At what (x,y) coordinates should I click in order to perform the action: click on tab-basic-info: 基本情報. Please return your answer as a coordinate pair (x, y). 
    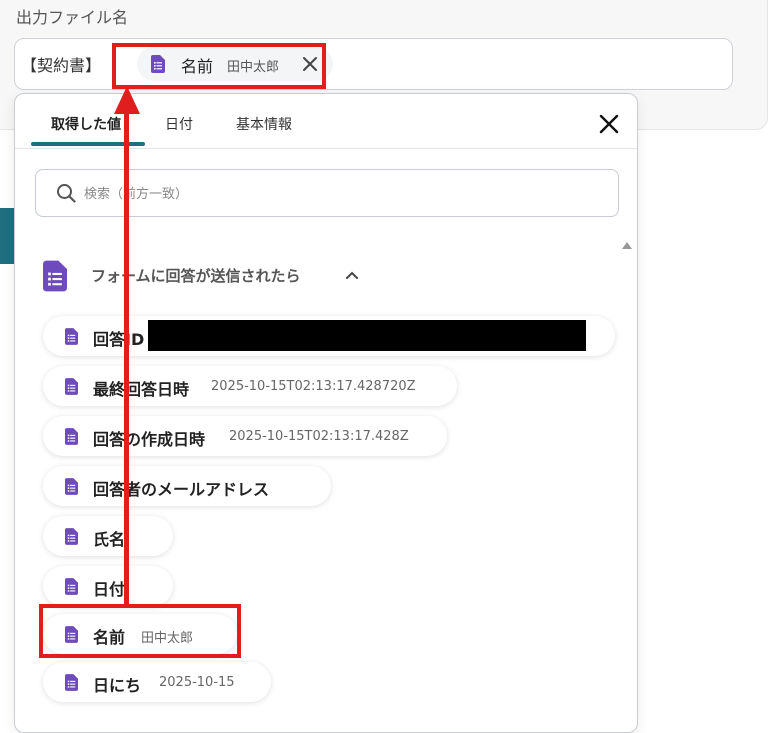
    Looking at the image, I should click on (264, 124).